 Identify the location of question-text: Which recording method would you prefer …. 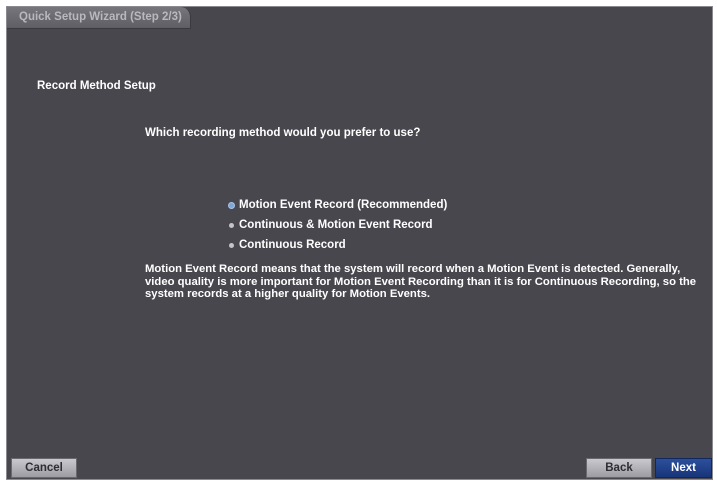
(283, 133).